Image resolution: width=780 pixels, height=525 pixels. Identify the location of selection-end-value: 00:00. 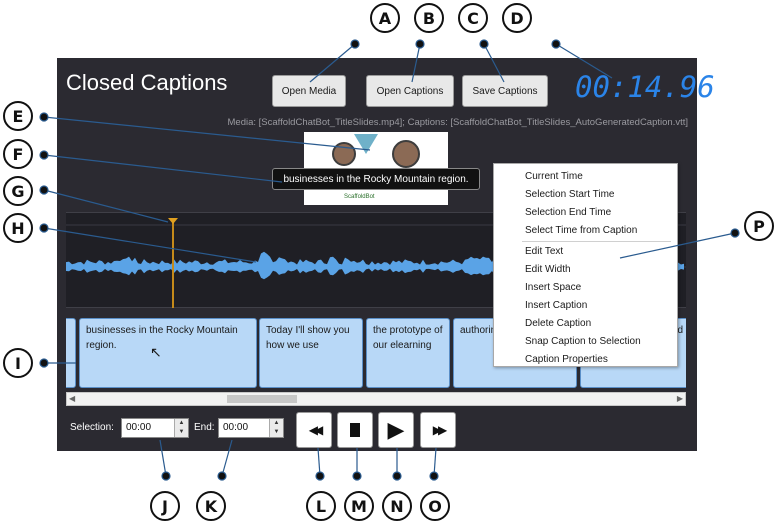
(236, 427).